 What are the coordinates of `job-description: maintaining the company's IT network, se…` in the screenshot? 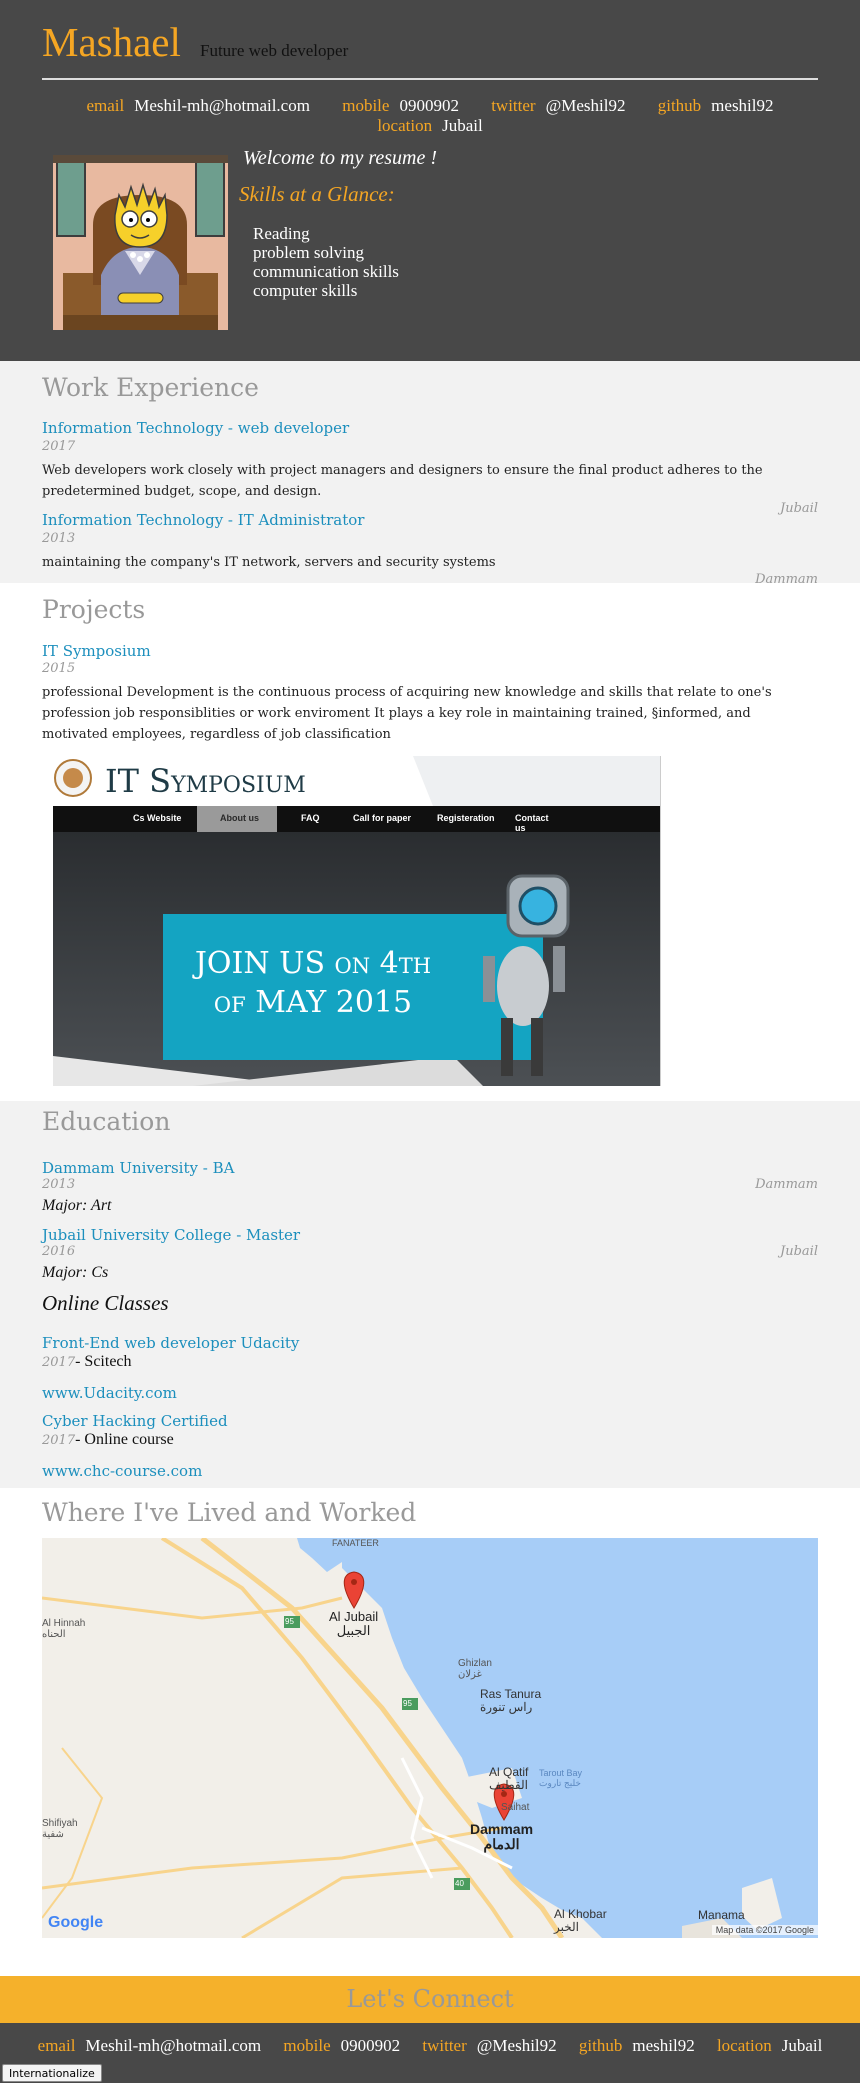 It's located at (269, 562).